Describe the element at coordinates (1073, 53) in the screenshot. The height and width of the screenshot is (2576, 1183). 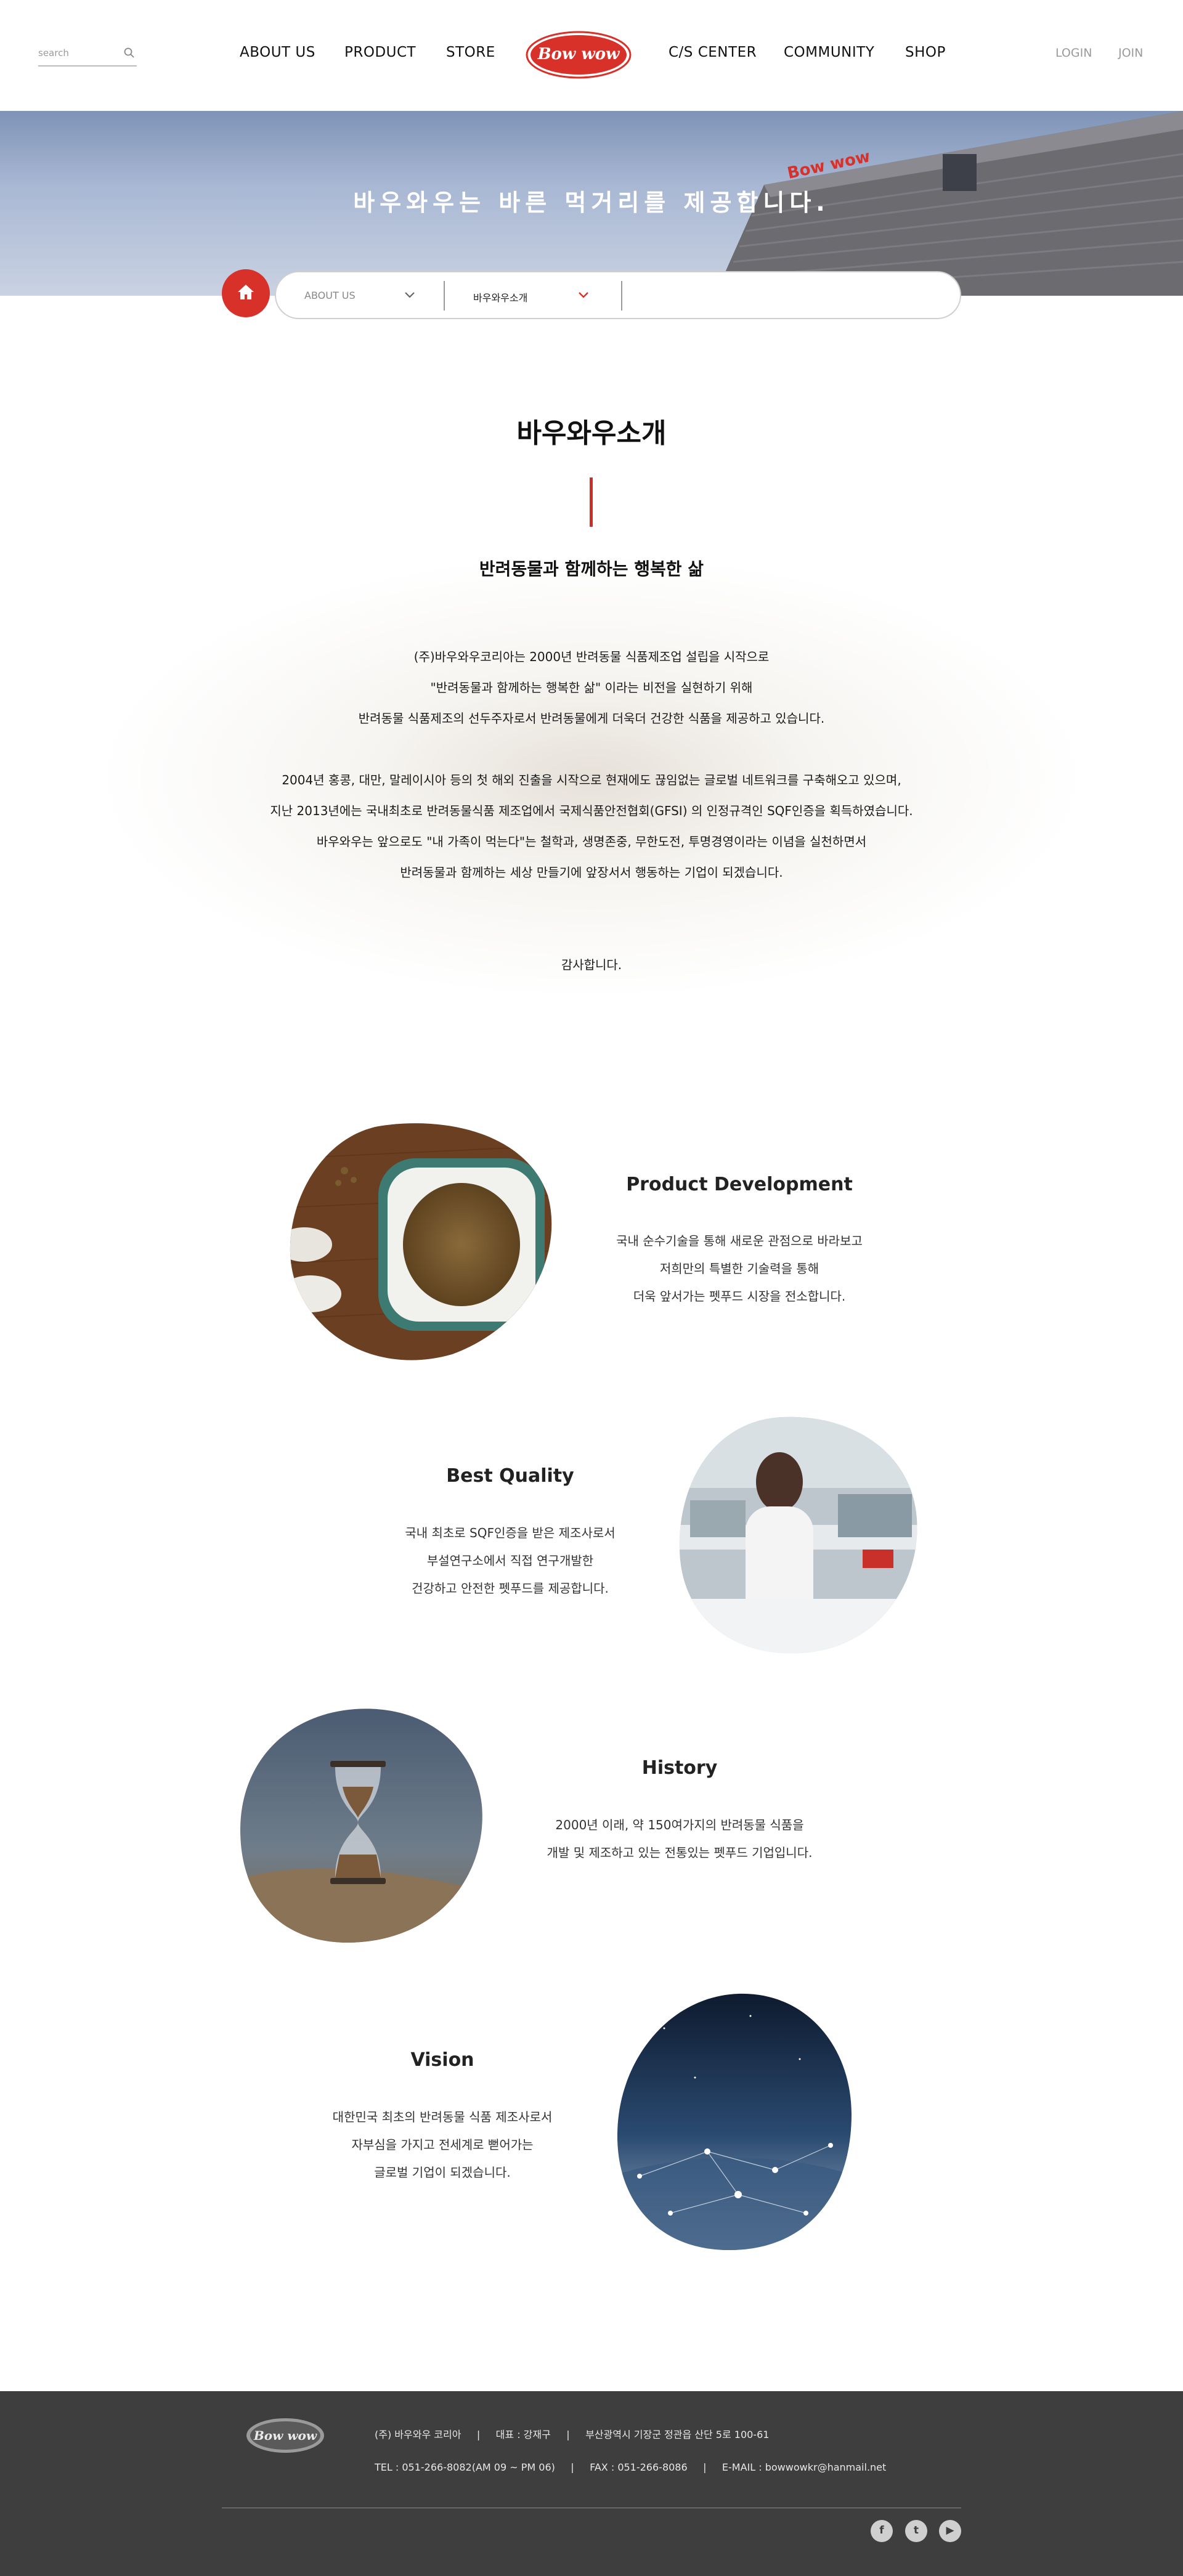
I see `login-link: LOGIN` at that location.